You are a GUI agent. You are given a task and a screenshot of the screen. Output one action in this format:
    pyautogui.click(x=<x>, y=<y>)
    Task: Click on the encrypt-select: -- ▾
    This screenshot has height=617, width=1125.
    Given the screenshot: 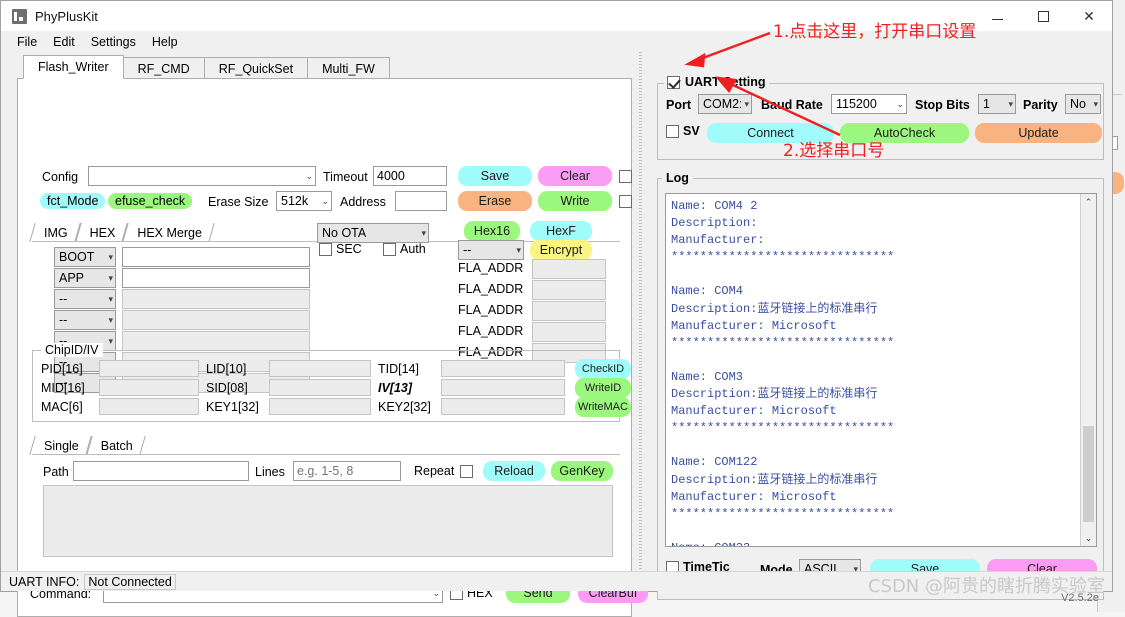 What is the action you would take?
    pyautogui.click(x=491, y=250)
    